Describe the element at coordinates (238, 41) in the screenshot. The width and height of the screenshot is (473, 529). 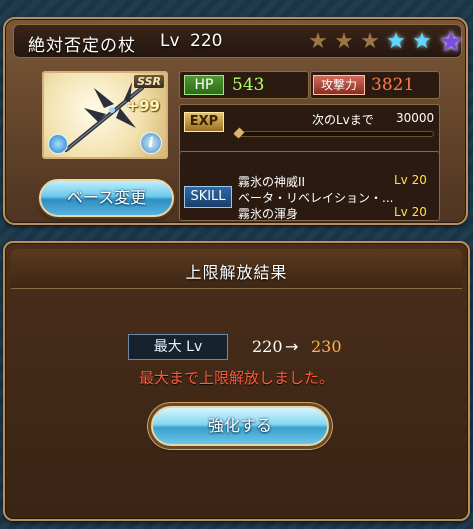
I see `weapon-title-bar: 絶対否定の杖 Lv 220 ★ ★ ★ ★ ★ ★` at that location.